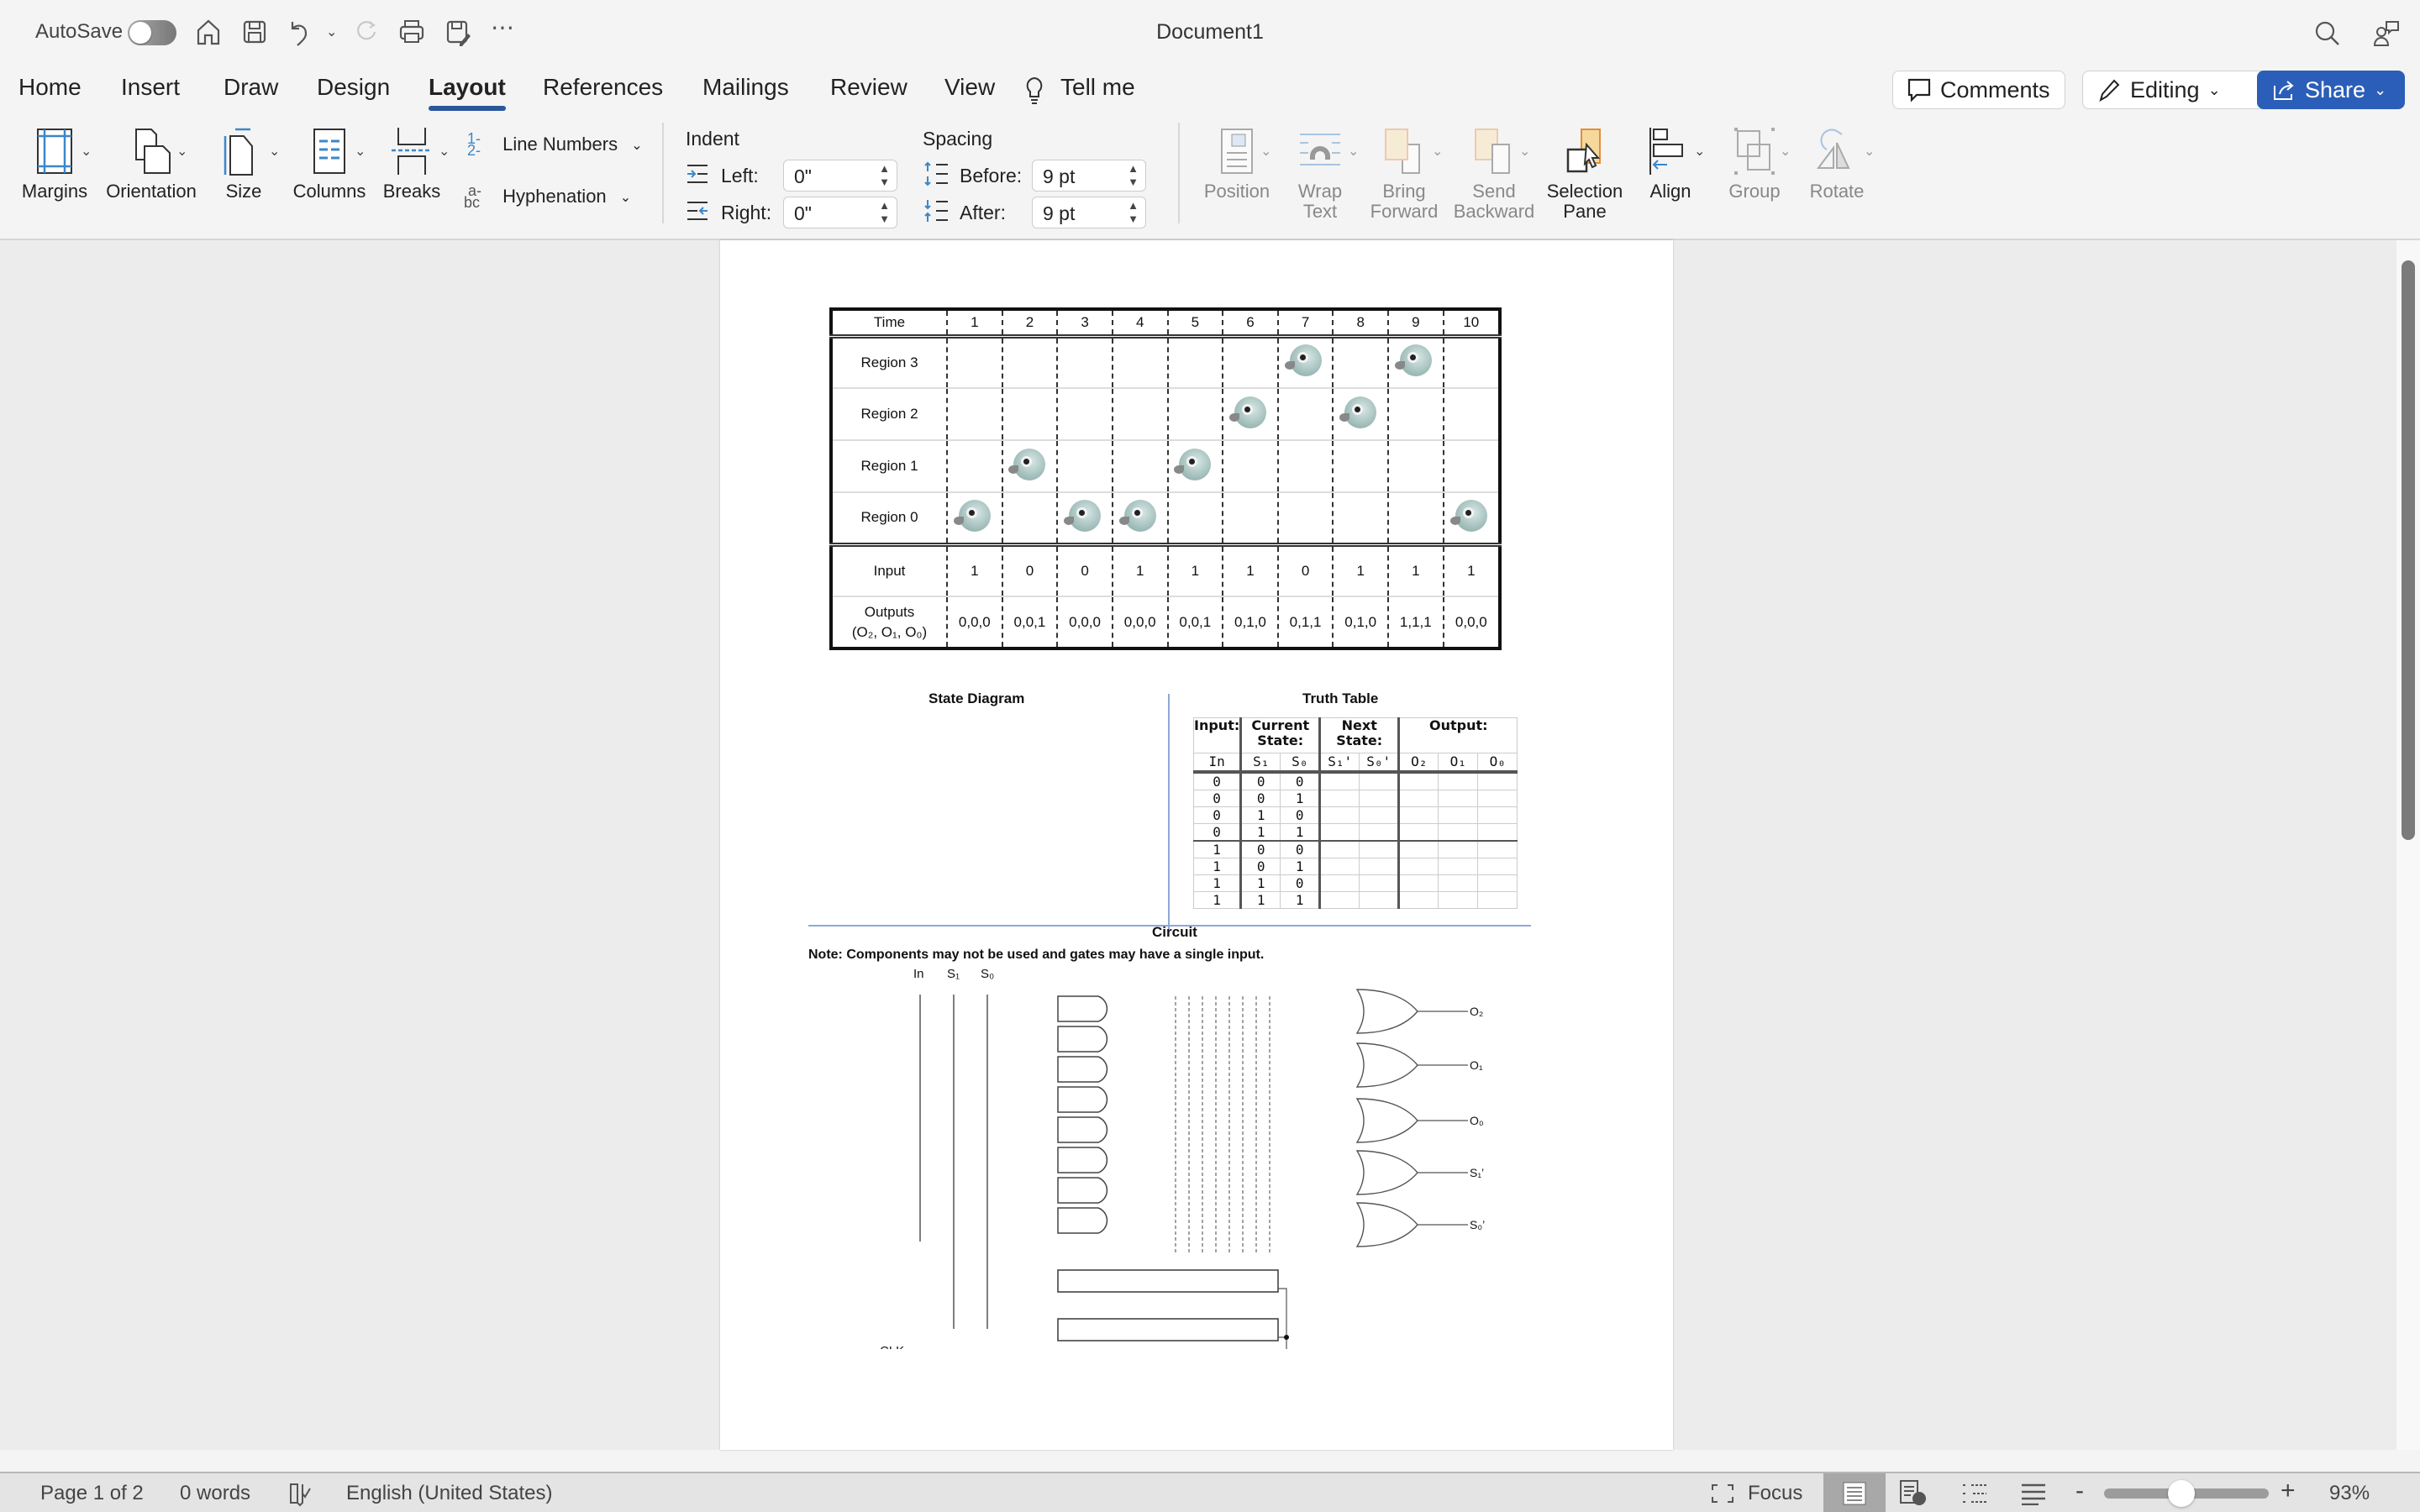 The height and width of the screenshot is (1512, 2420). I want to click on size-button: Size, so click(243, 164).